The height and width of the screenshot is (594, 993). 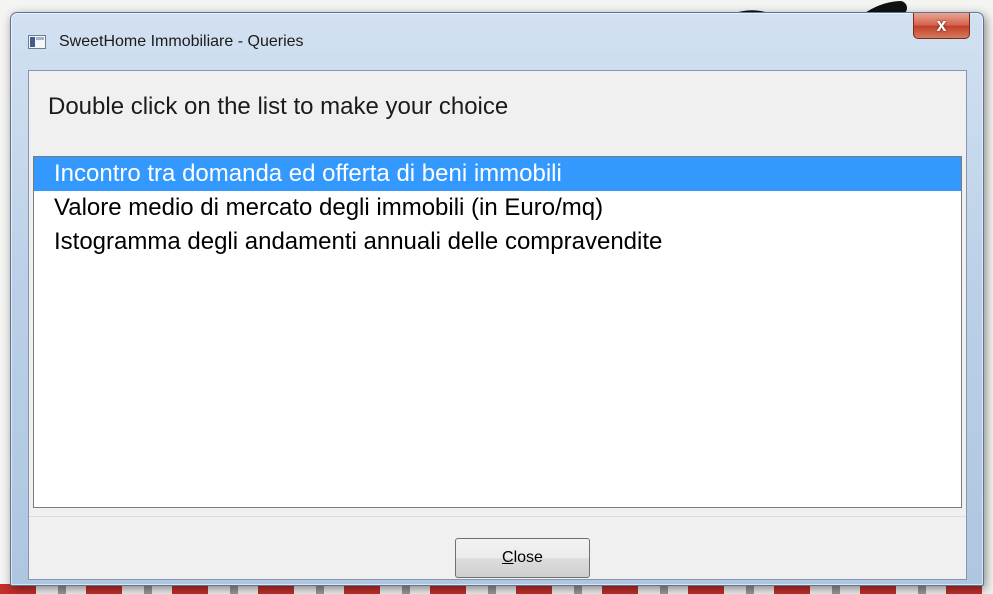 I want to click on footer-divider, so click(x=497, y=516).